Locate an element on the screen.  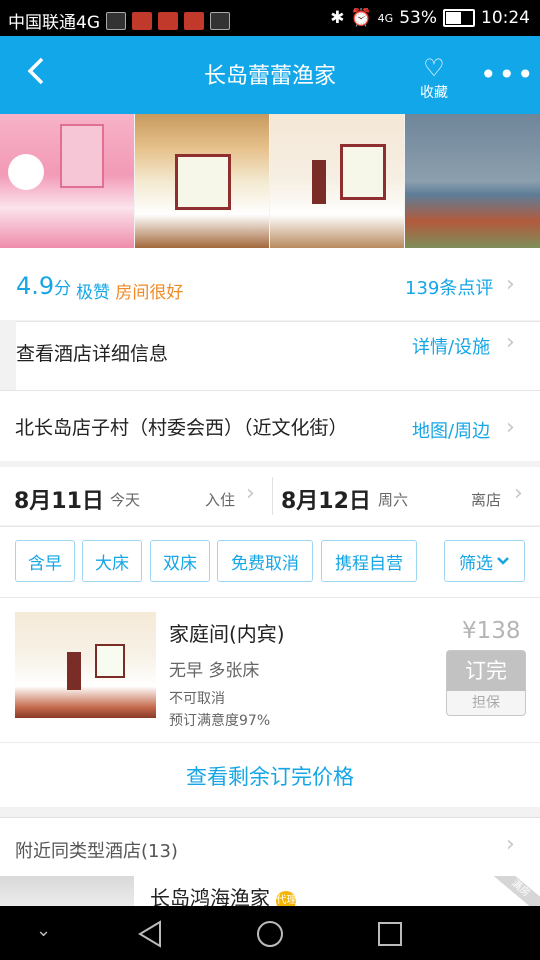
battery-icon is located at coordinates (459, 18).